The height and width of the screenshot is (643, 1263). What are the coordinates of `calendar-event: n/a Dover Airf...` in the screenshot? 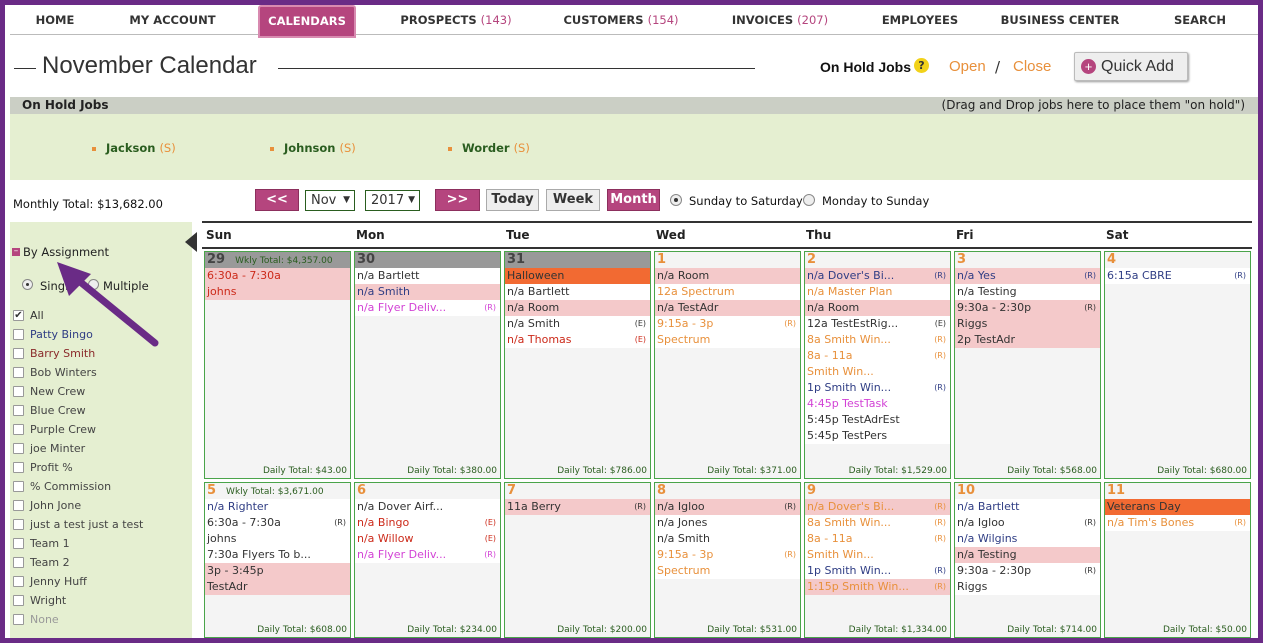 It's located at (427, 507).